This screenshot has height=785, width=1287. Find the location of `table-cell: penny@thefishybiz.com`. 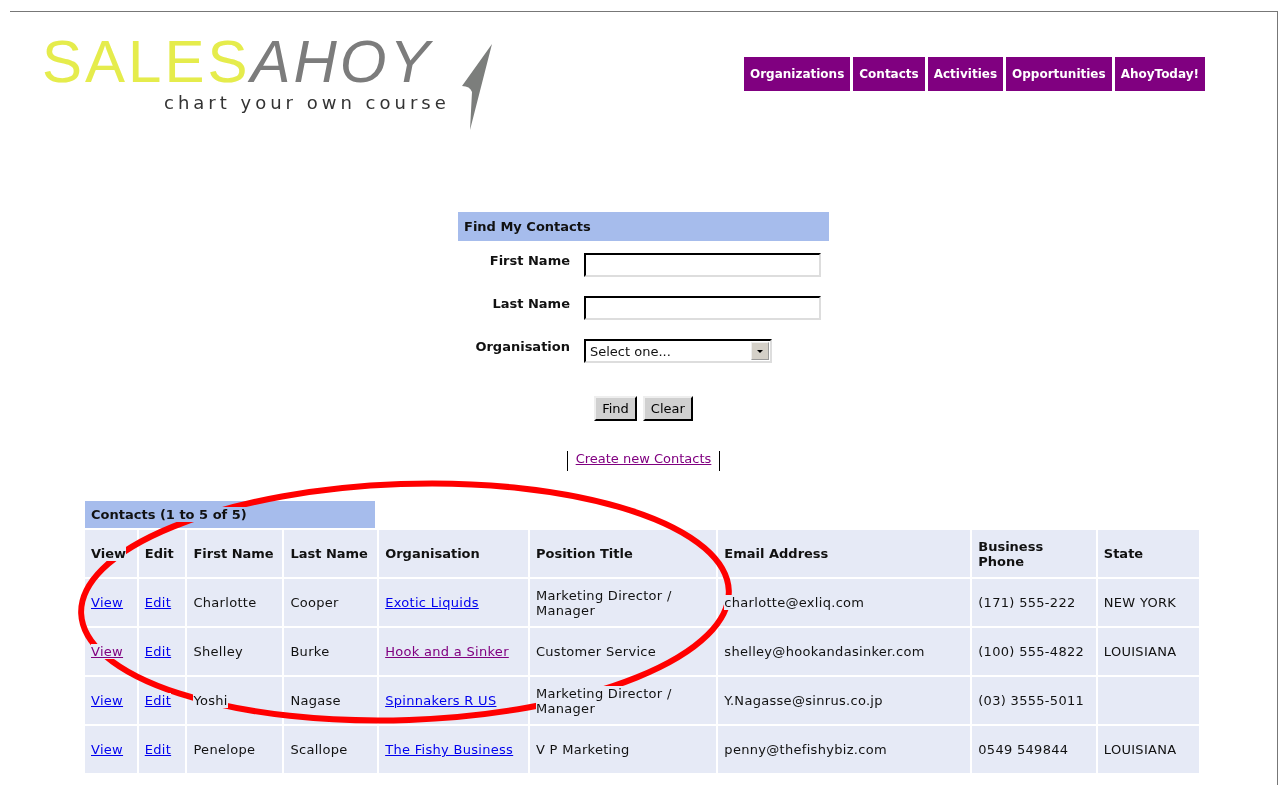

table-cell: penny@thefishybiz.com is located at coordinates (844, 749).